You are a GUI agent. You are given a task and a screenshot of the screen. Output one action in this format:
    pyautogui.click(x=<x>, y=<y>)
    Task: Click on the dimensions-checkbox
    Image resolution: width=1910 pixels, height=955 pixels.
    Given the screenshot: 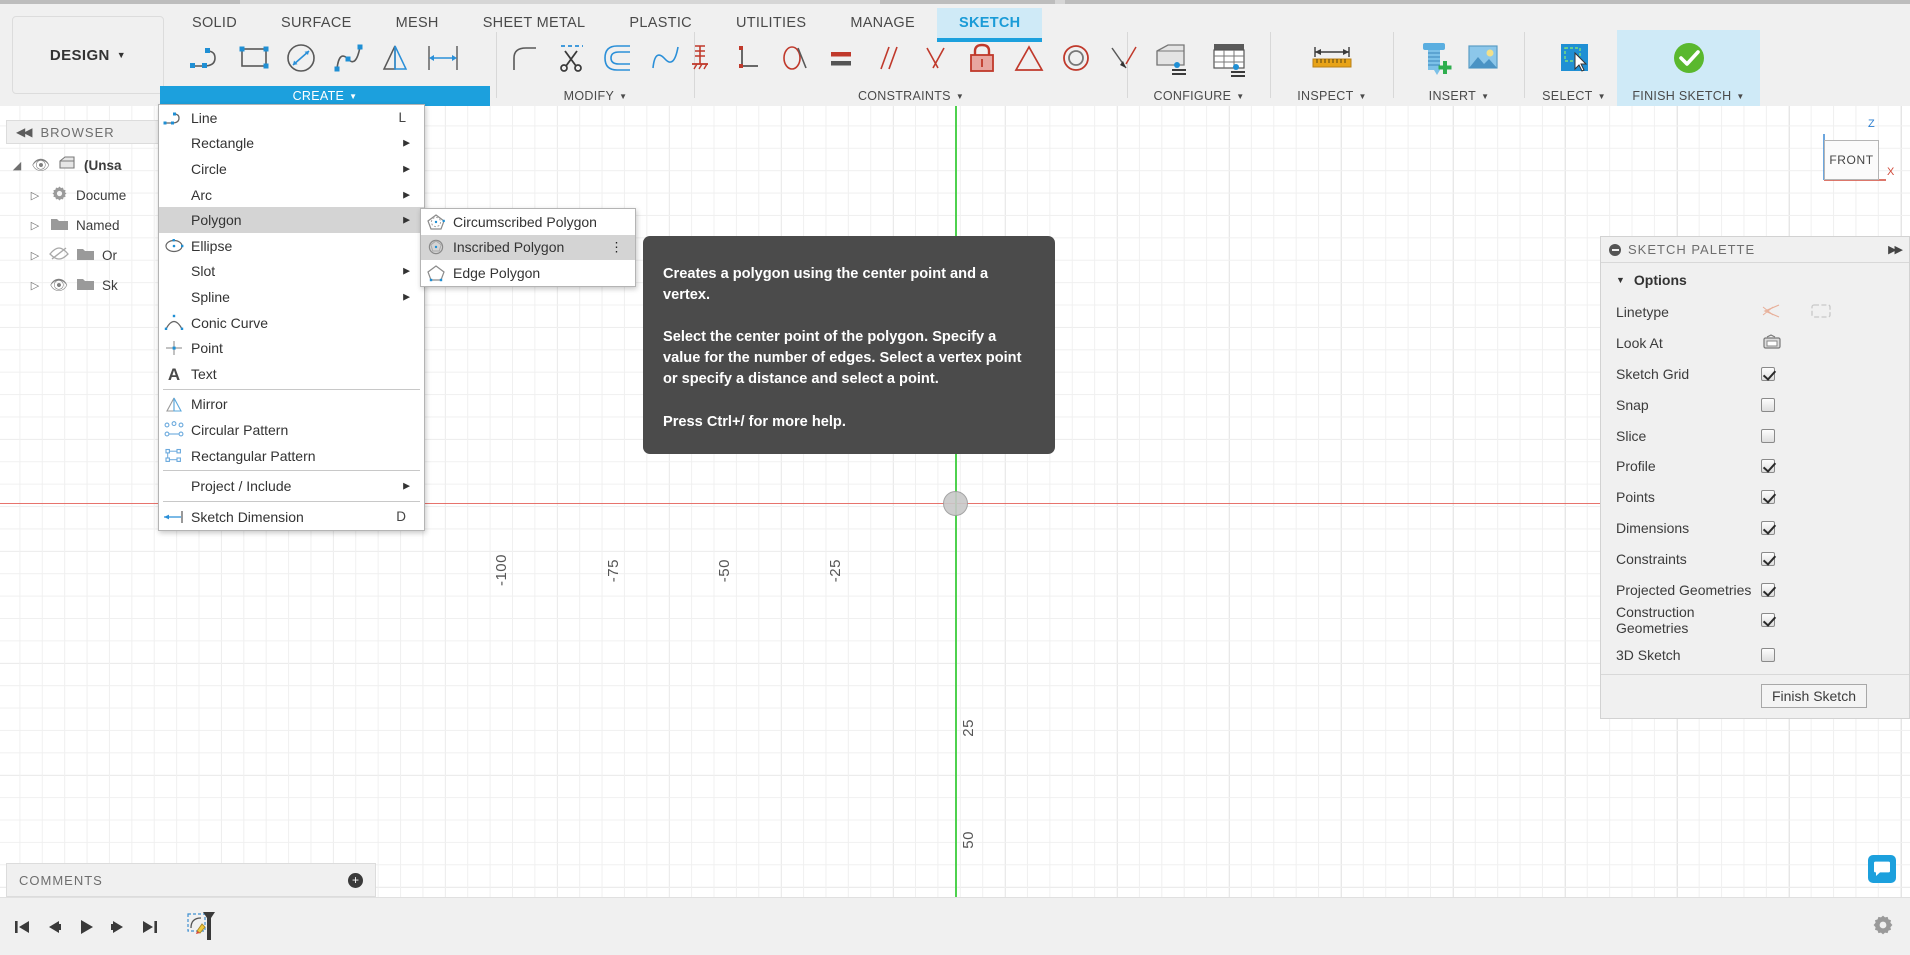 What is the action you would take?
    pyautogui.click(x=1768, y=527)
    